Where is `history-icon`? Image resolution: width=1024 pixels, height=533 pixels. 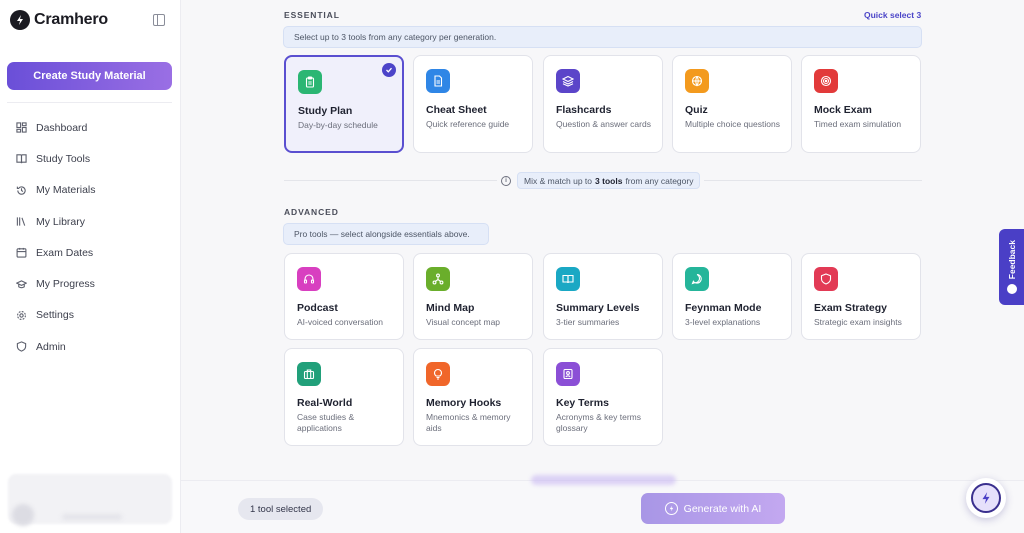 history-icon is located at coordinates (21, 190).